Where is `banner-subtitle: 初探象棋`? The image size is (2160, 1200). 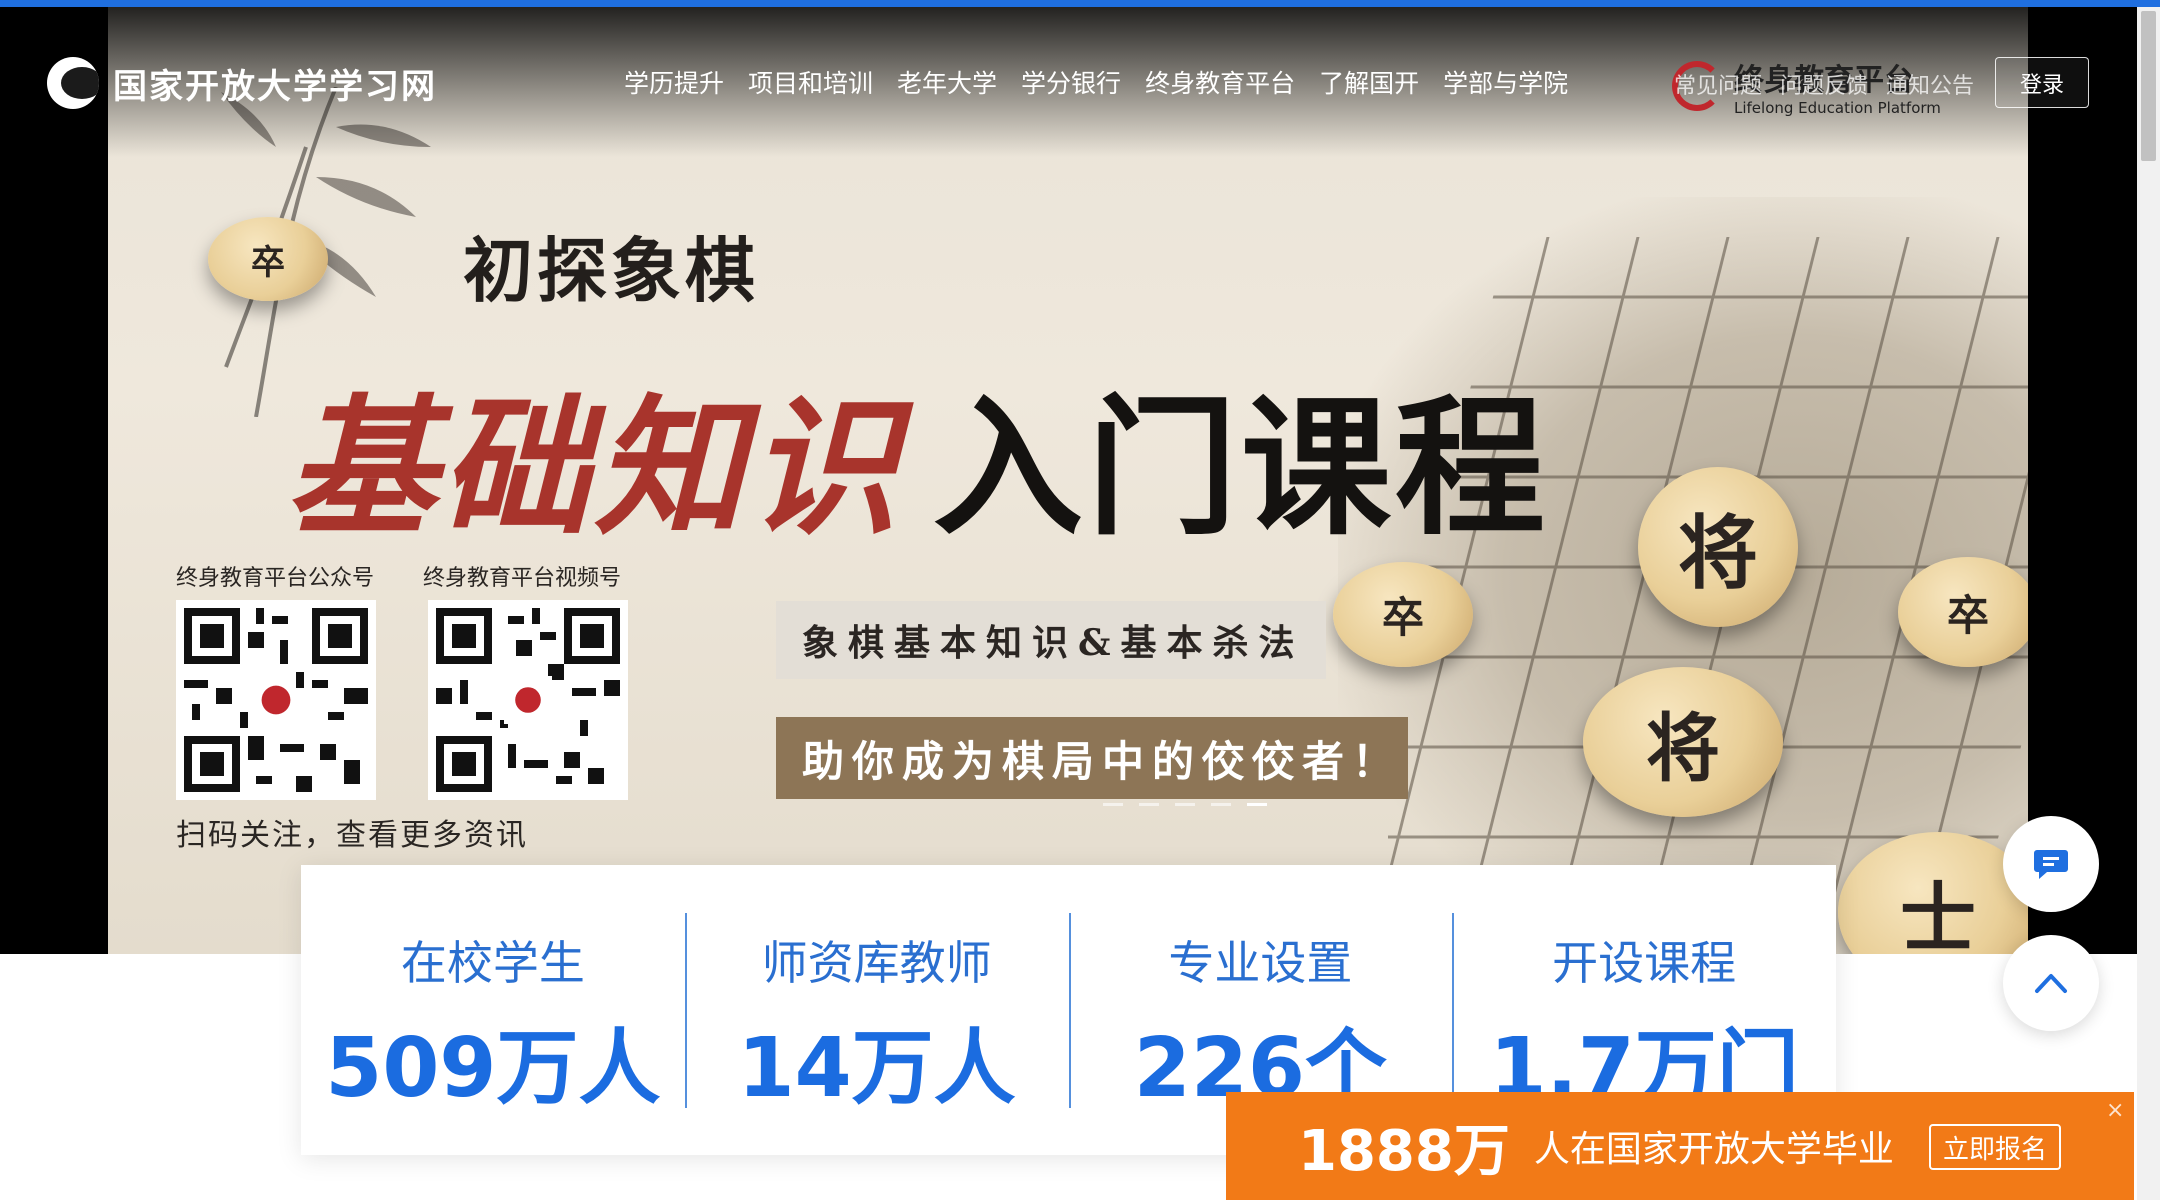
banner-subtitle: 初探象棋 is located at coordinates (611, 270).